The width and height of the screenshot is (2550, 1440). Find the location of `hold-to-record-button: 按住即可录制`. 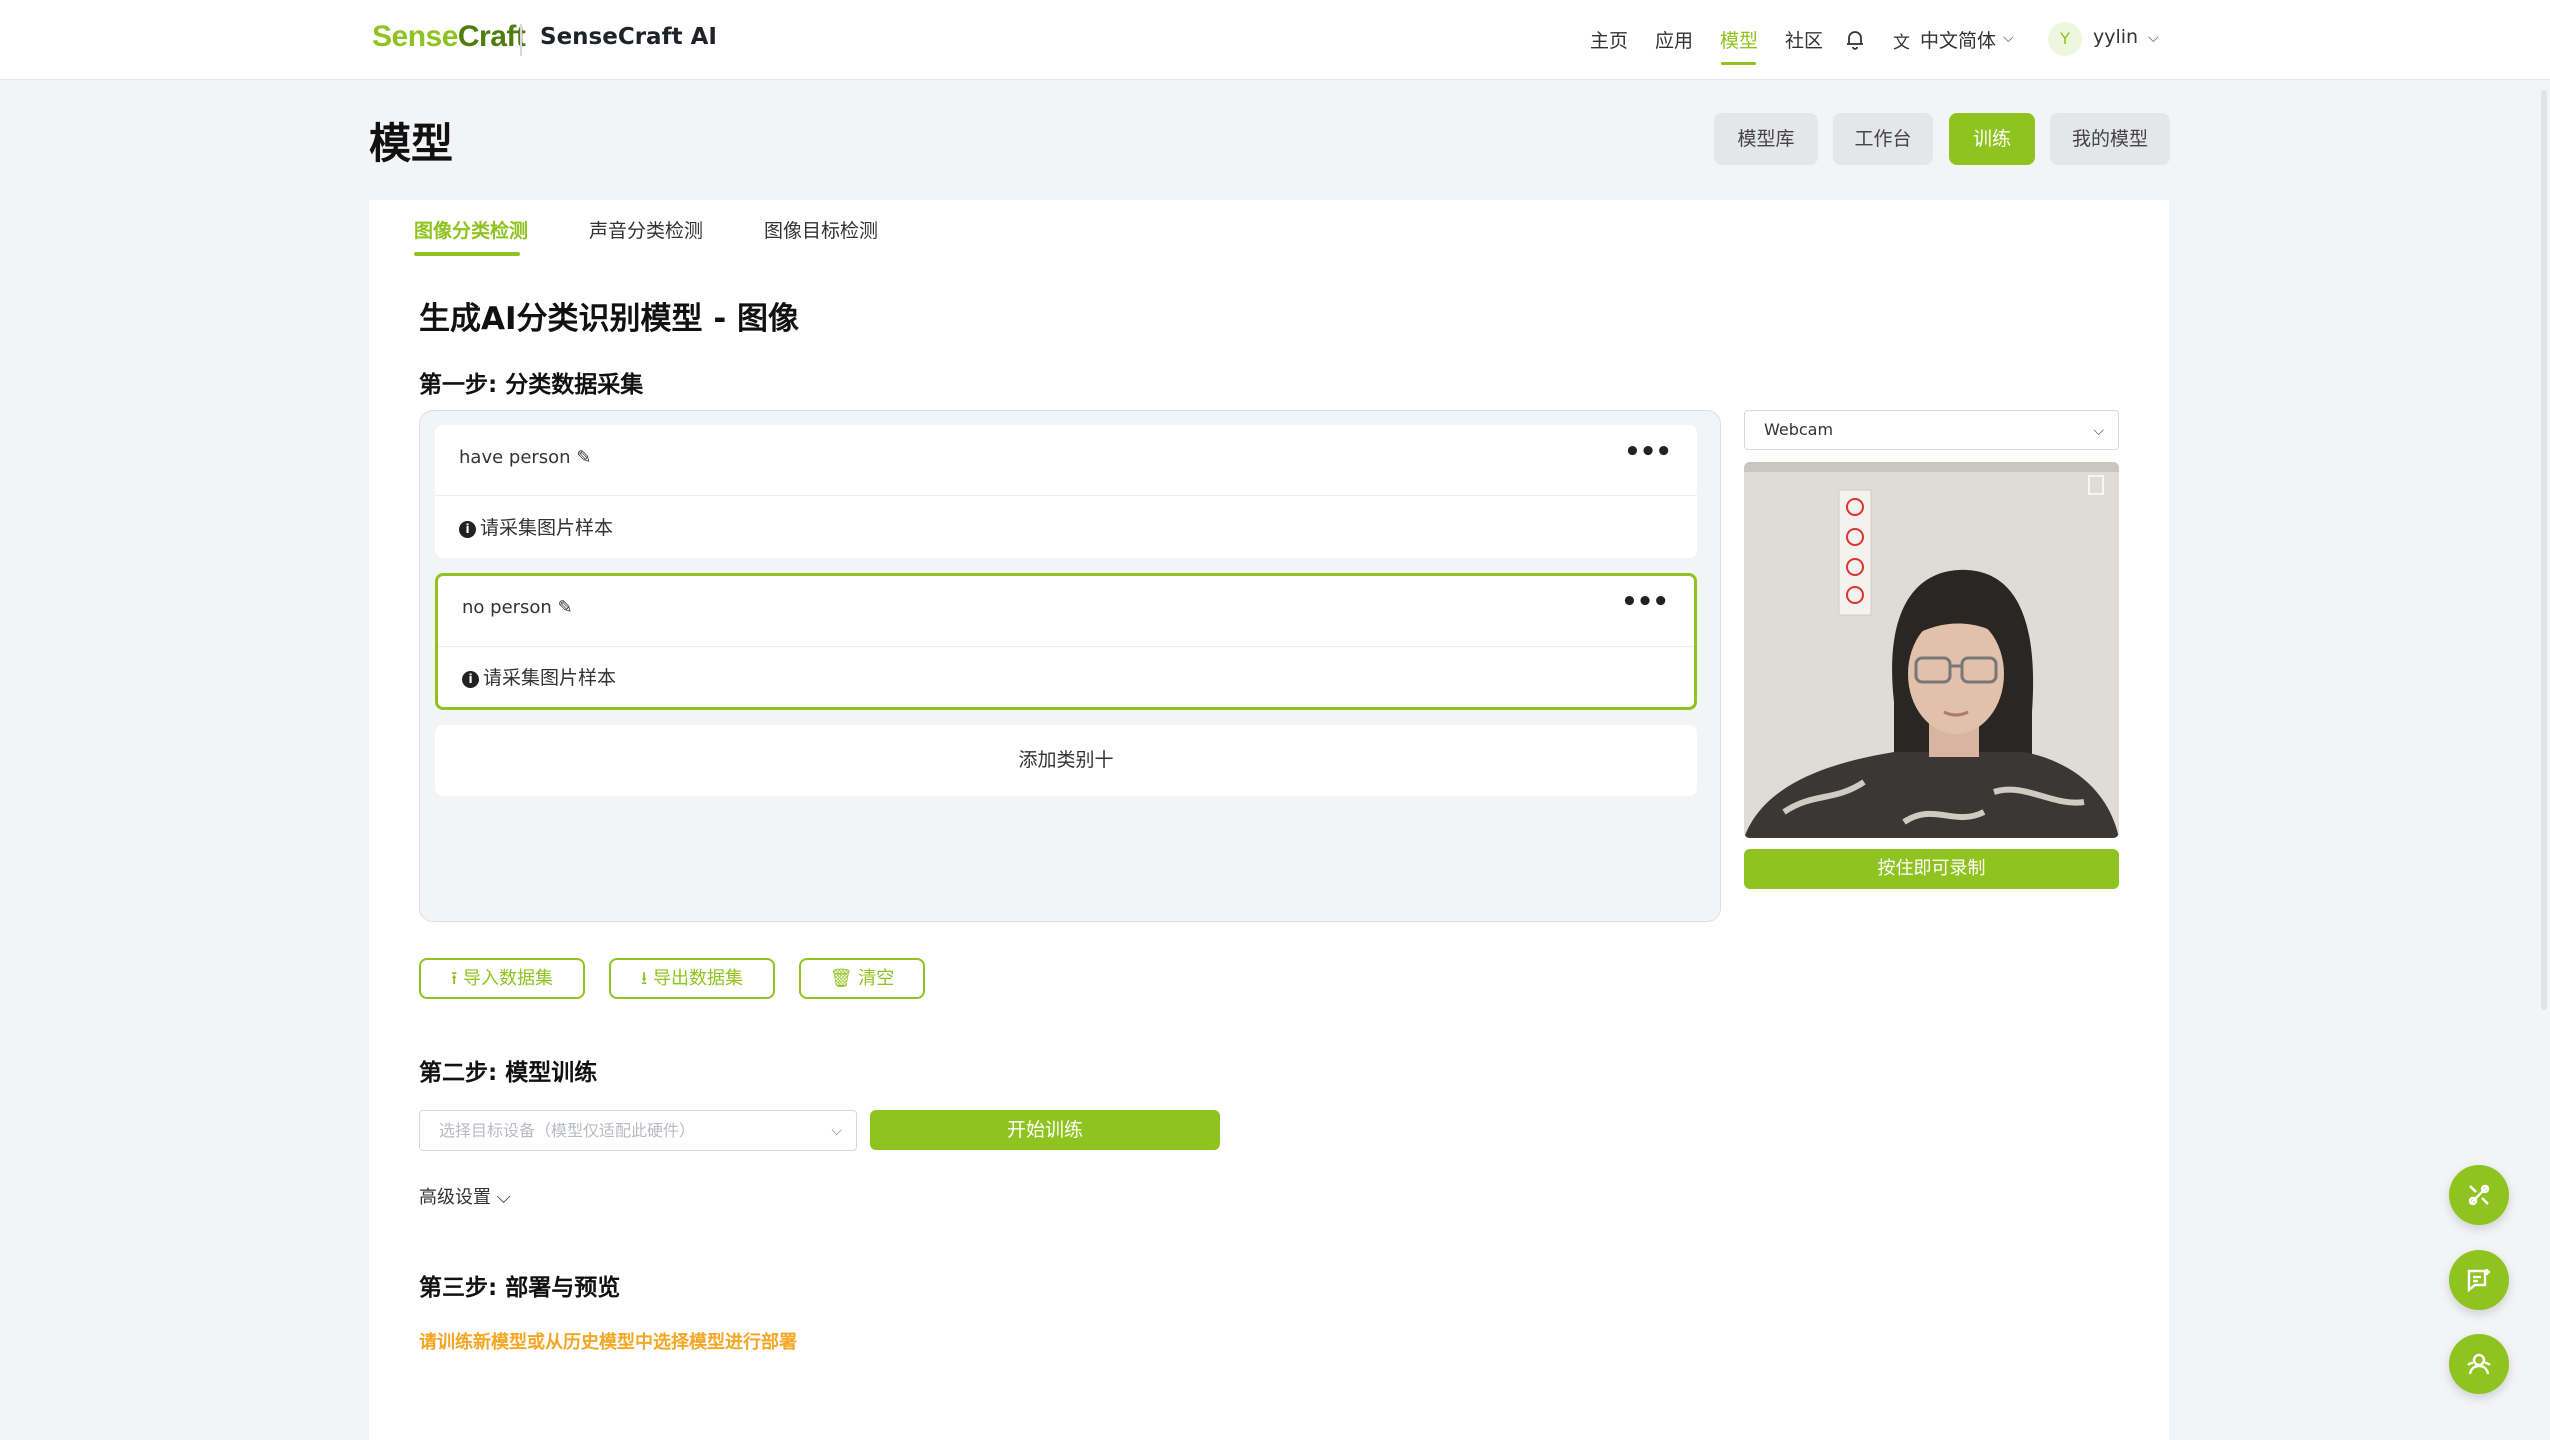

hold-to-record-button: 按住即可录制 is located at coordinates (1931, 869).